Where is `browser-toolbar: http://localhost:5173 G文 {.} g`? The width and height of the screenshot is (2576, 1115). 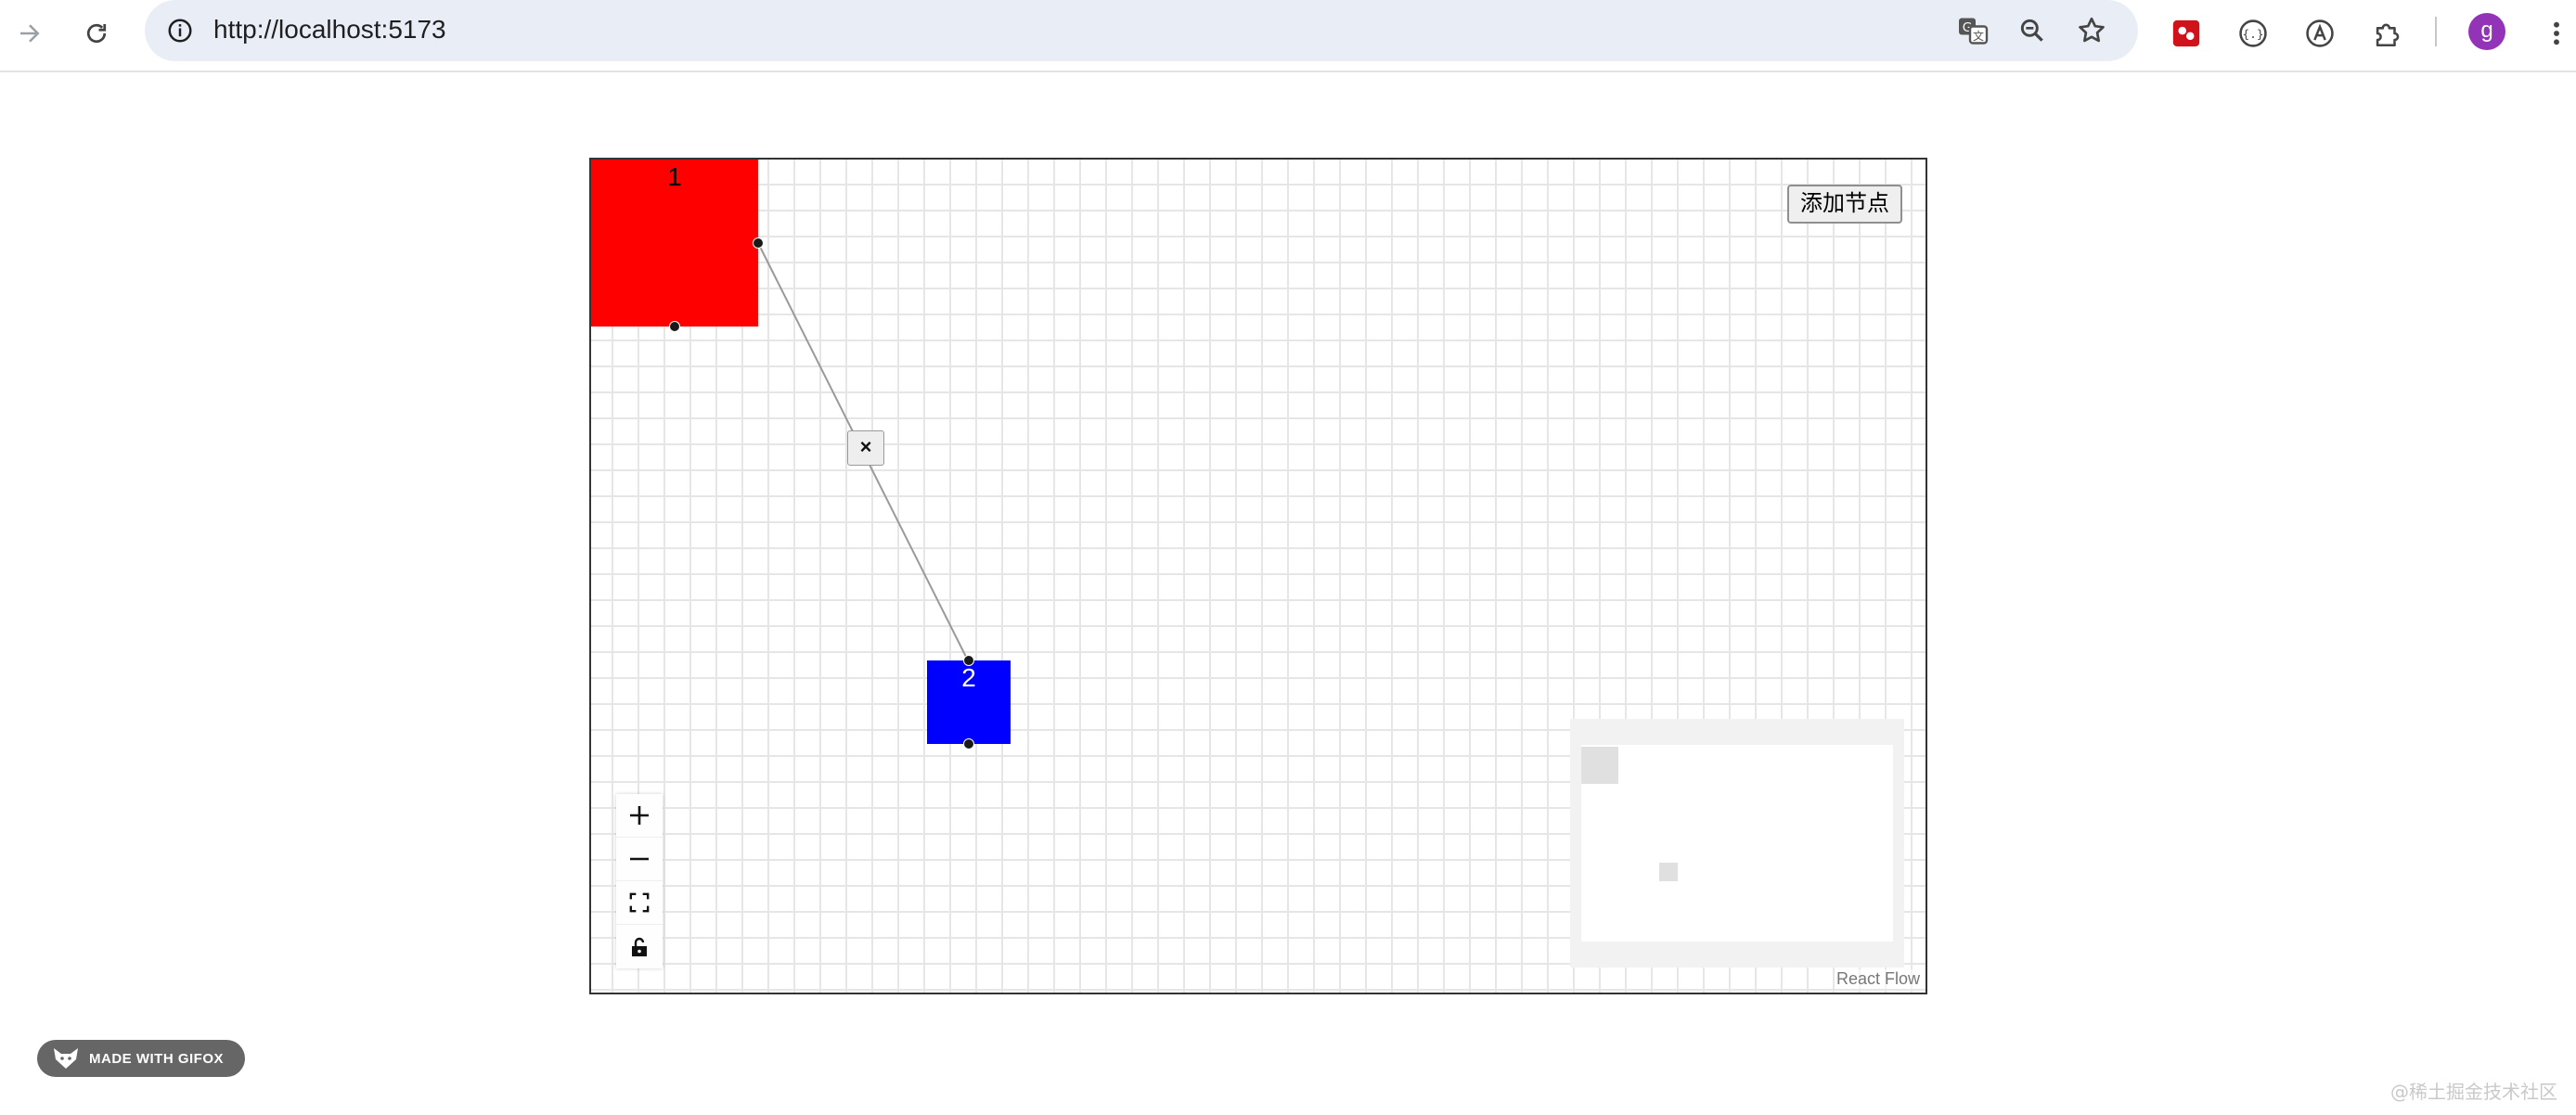 browser-toolbar: http://localhost:5173 G文 {.} g is located at coordinates (1288, 36).